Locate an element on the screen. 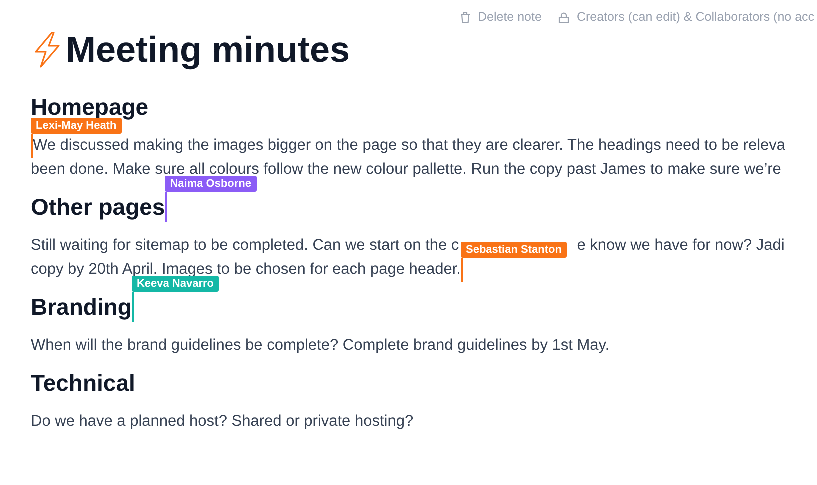 This screenshot has width=817, height=485. section-heading: Other pages is located at coordinates (98, 207).